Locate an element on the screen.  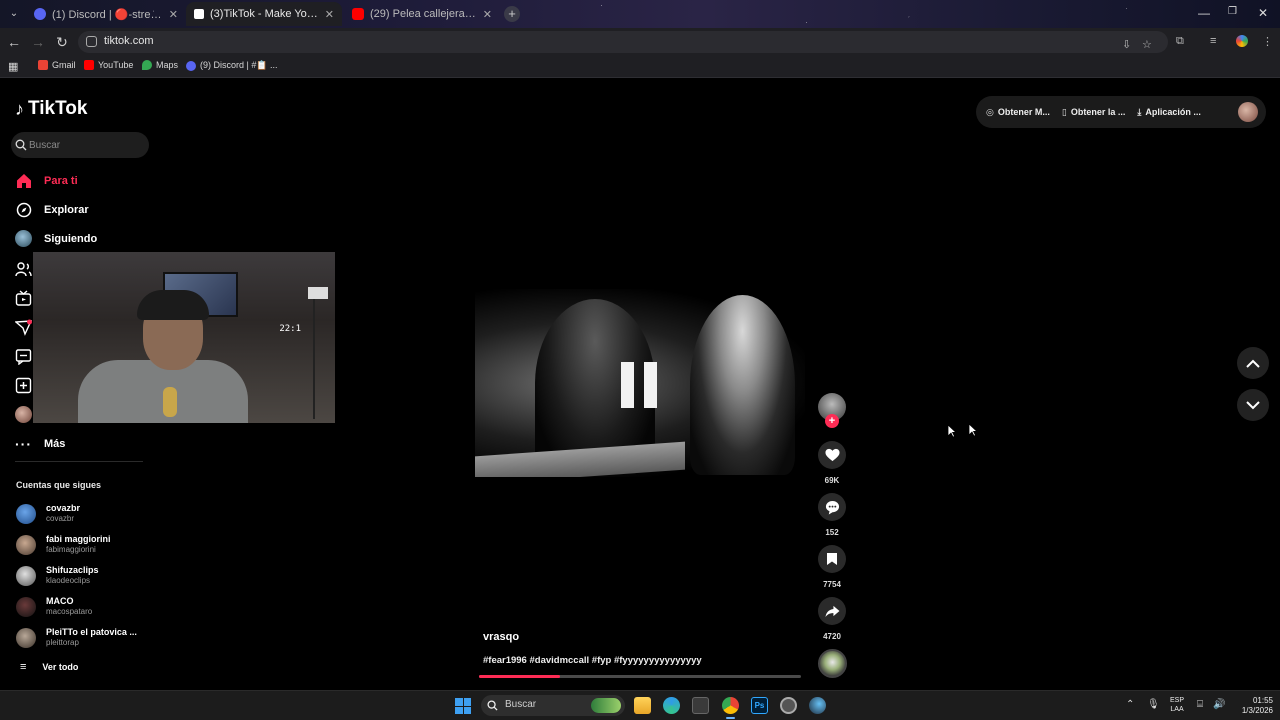
install-app-icon: ⇩ is located at coordinates (1126, 44).